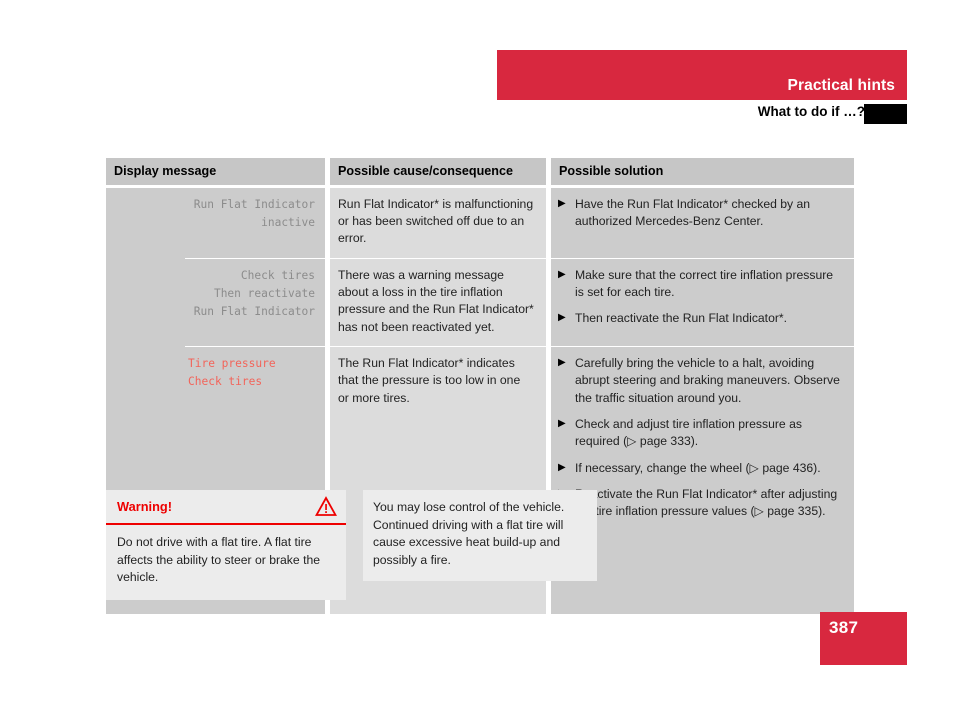 The height and width of the screenshot is (716, 954). What do you see at coordinates (863, 638) in the screenshot?
I see `page-number-box: 387` at bounding box center [863, 638].